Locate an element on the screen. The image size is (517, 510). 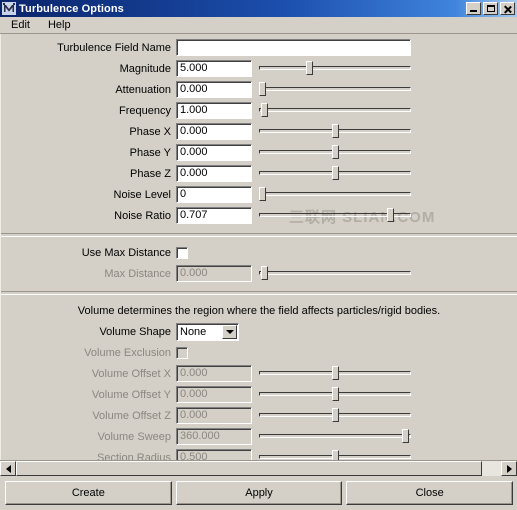
max-distance-slider is located at coordinates (335, 273).